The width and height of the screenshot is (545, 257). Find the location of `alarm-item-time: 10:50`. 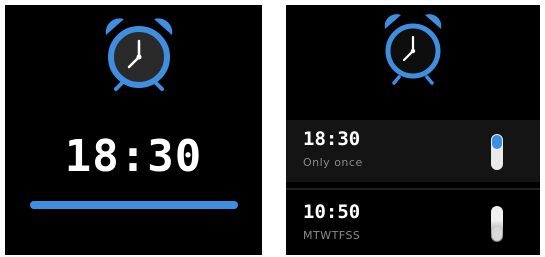

alarm-item-time: 10:50 is located at coordinates (332, 212).